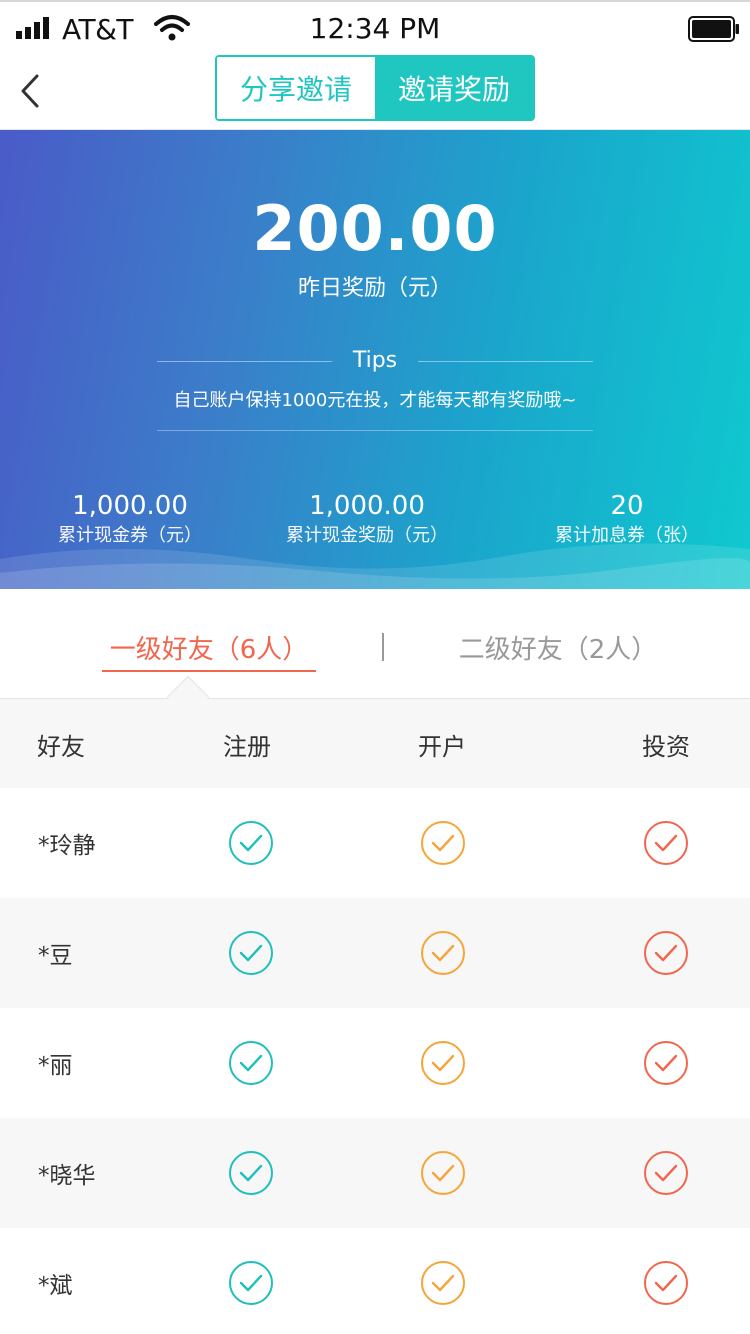  What do you see at coordinates (375, 953) in the screenshot?
I see `table-row: *豆` at bounding box center [375, 953].